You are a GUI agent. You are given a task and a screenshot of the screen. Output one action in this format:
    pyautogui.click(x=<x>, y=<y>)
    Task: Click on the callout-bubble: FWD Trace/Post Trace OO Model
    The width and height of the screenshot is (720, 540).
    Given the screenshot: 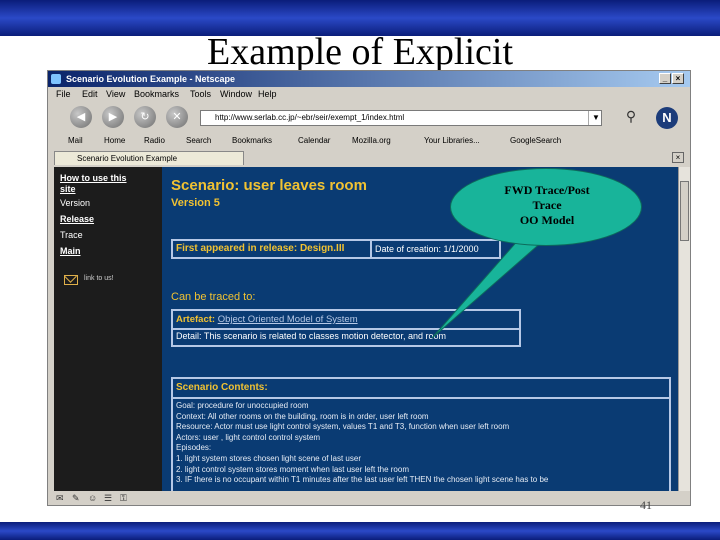 What is the action you would take?
    pyautogui.click(x=546, y=207)
    